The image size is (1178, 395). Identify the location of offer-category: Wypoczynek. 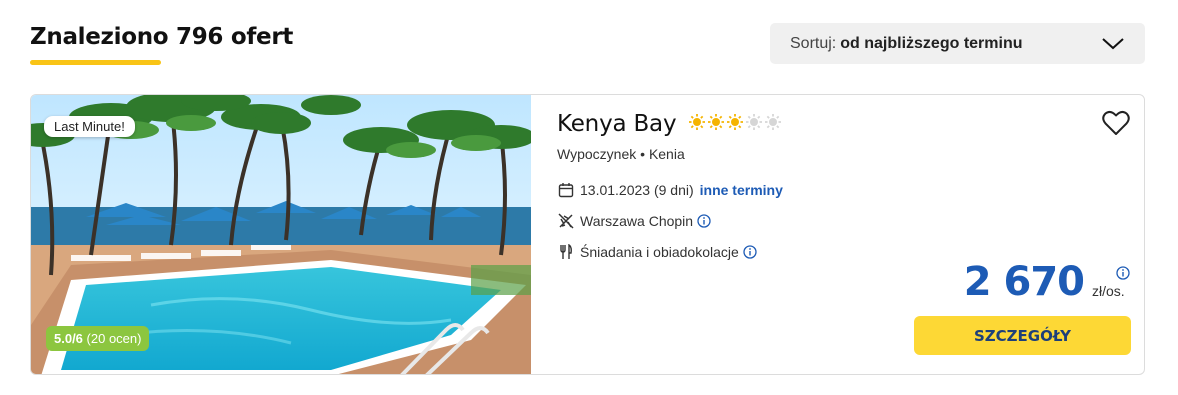
(597, 154).